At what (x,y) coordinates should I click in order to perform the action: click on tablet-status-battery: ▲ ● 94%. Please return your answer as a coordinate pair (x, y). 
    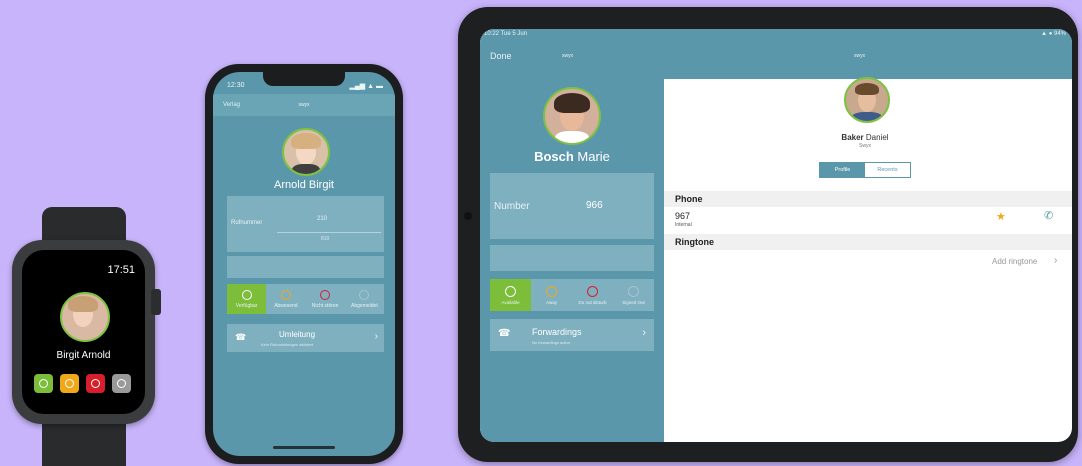
    Looking at the image, I should click on (1053, 34).